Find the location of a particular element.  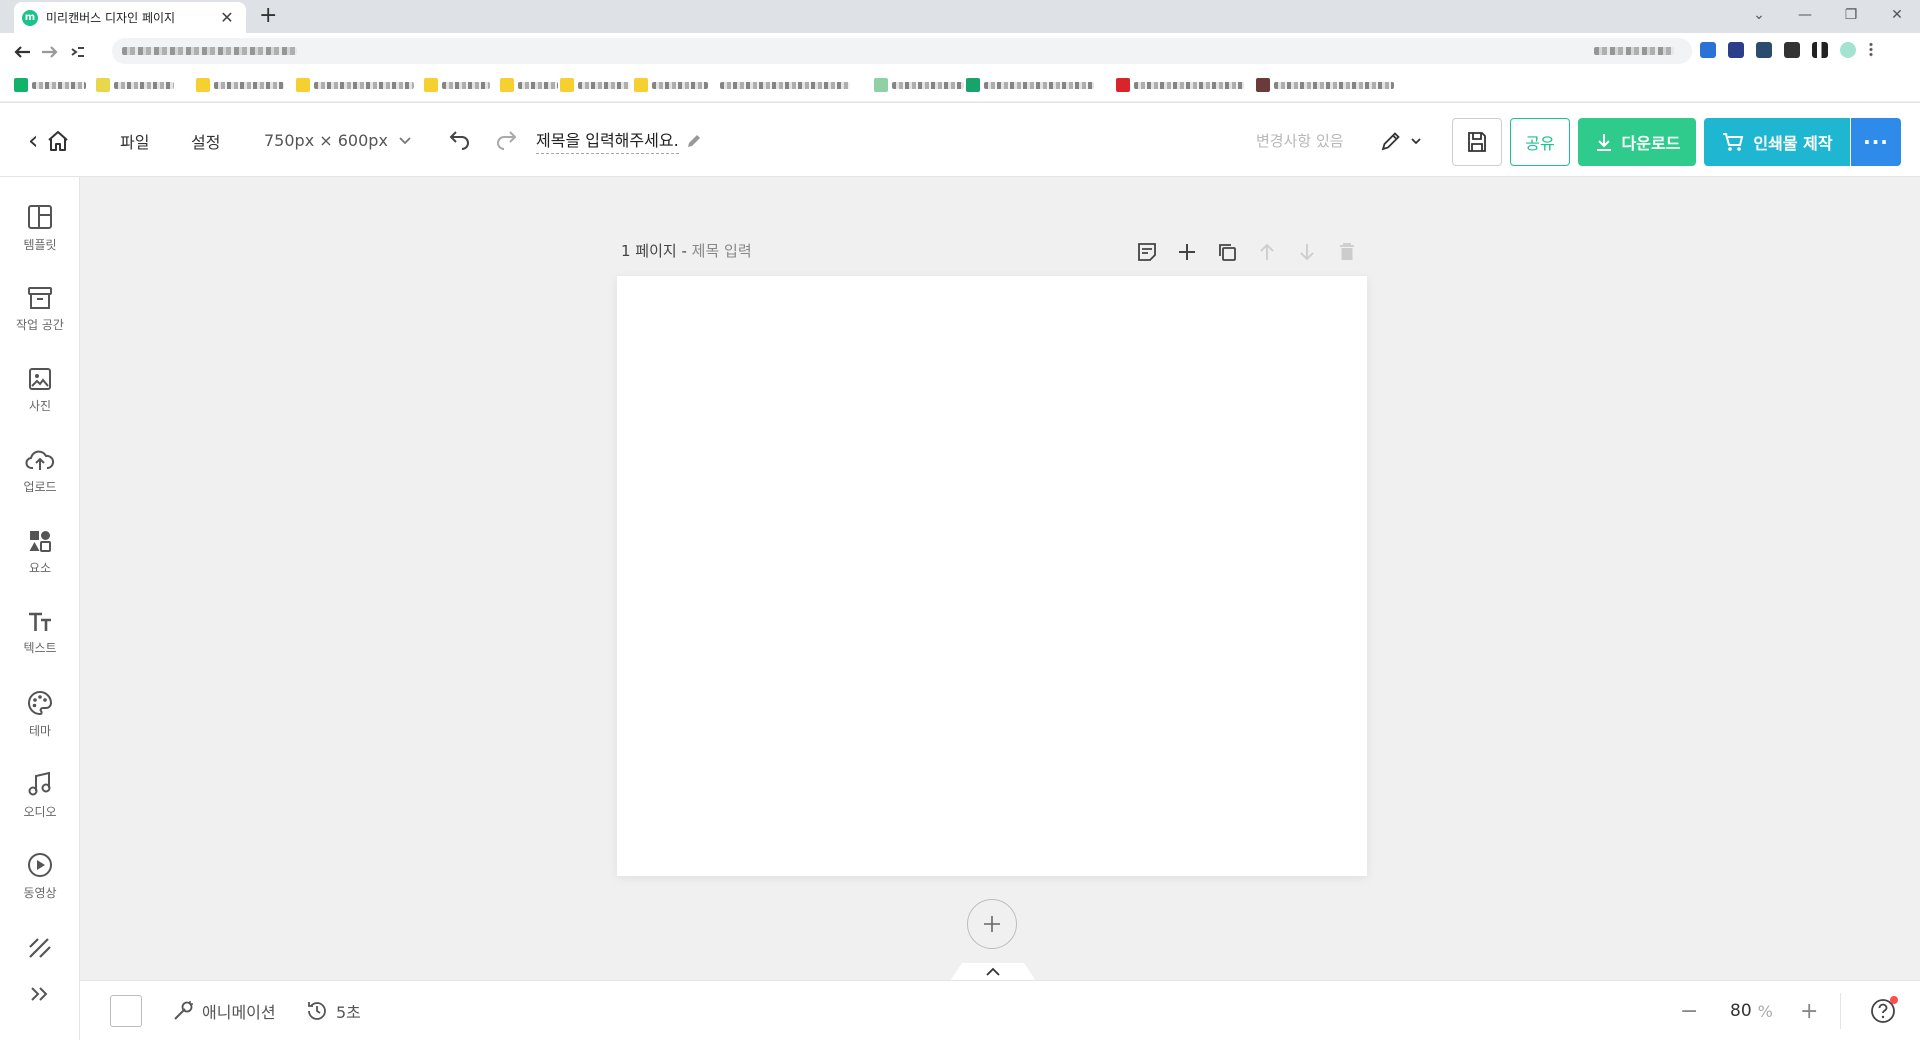

home-icon is located at coordinates (58, 141).